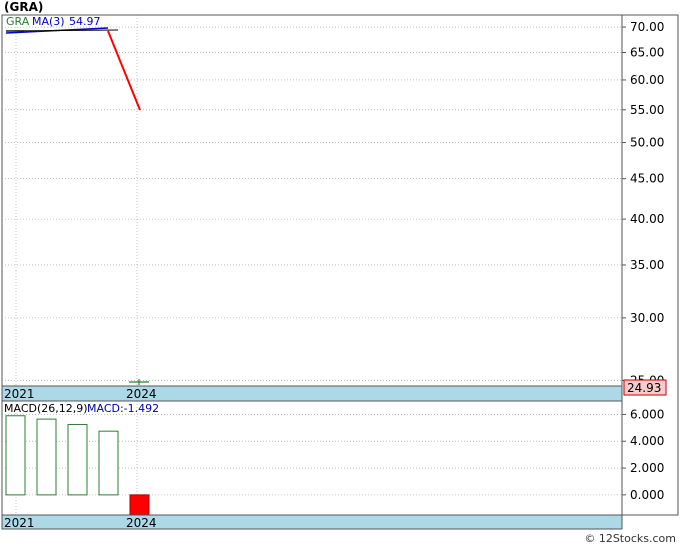 The image size is (680, 546). What do you see at coordinates (46, 408) in the screenshot?
I see `macd-legend-label: MACD(26,12,9)` at bounding box center [46, 408].